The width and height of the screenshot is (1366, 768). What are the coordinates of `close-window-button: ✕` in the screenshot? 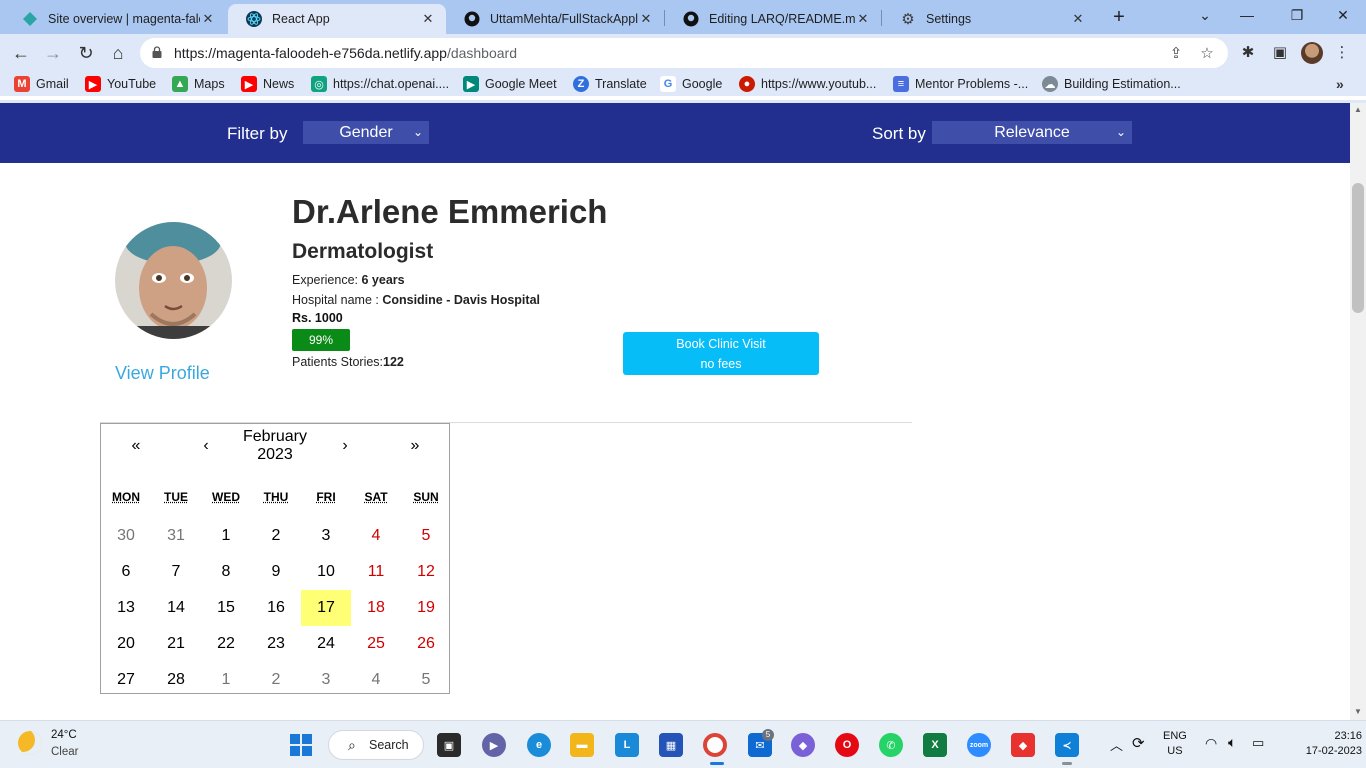 It's located at (1343, 15).